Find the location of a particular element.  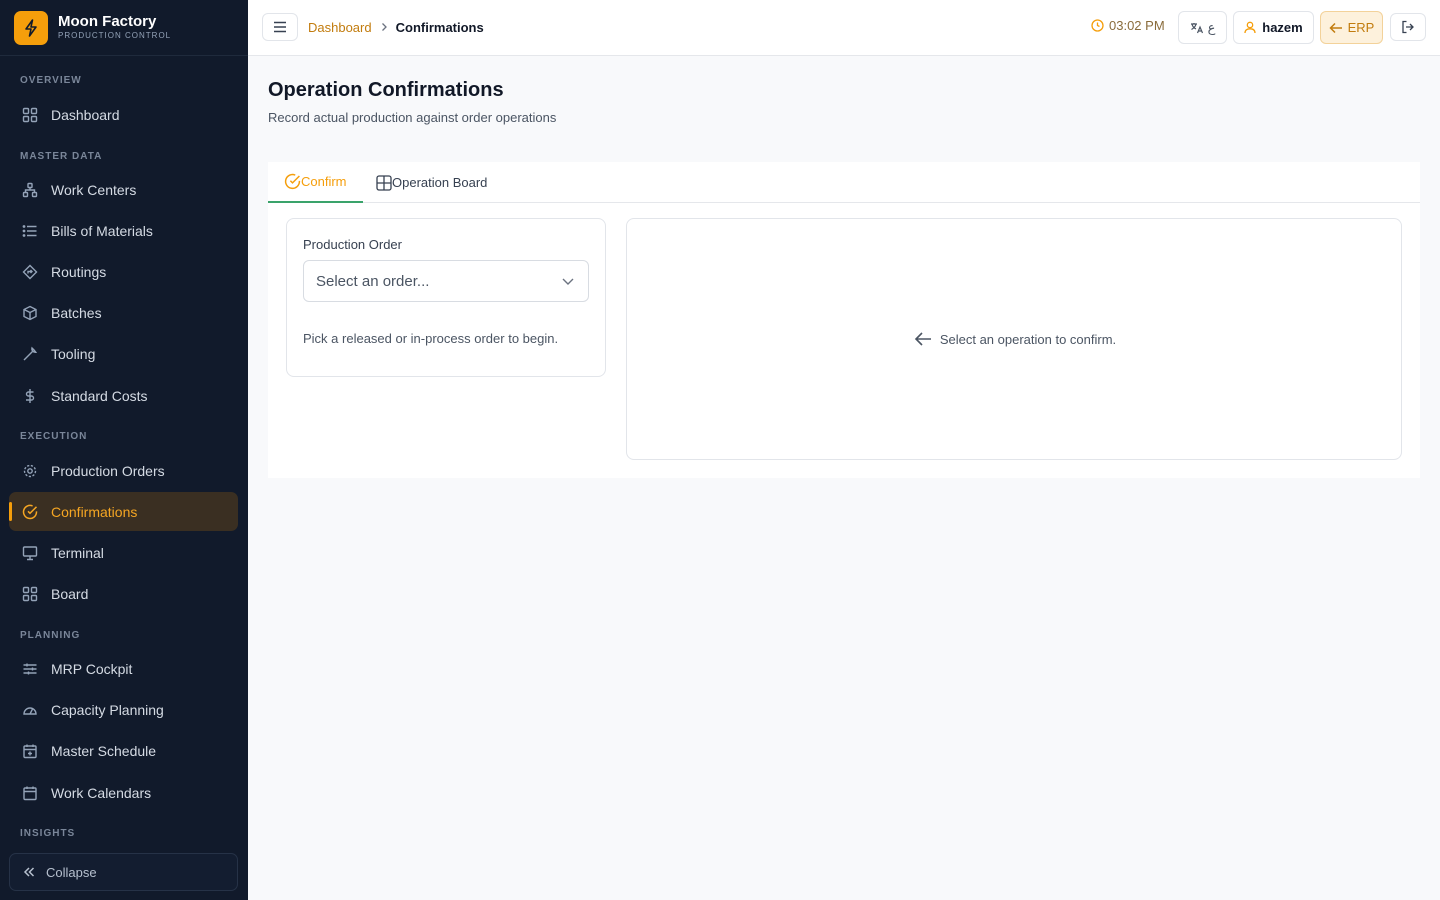

breadcrumb: Dashboard Confirmations is located at coordinates (396, 27).